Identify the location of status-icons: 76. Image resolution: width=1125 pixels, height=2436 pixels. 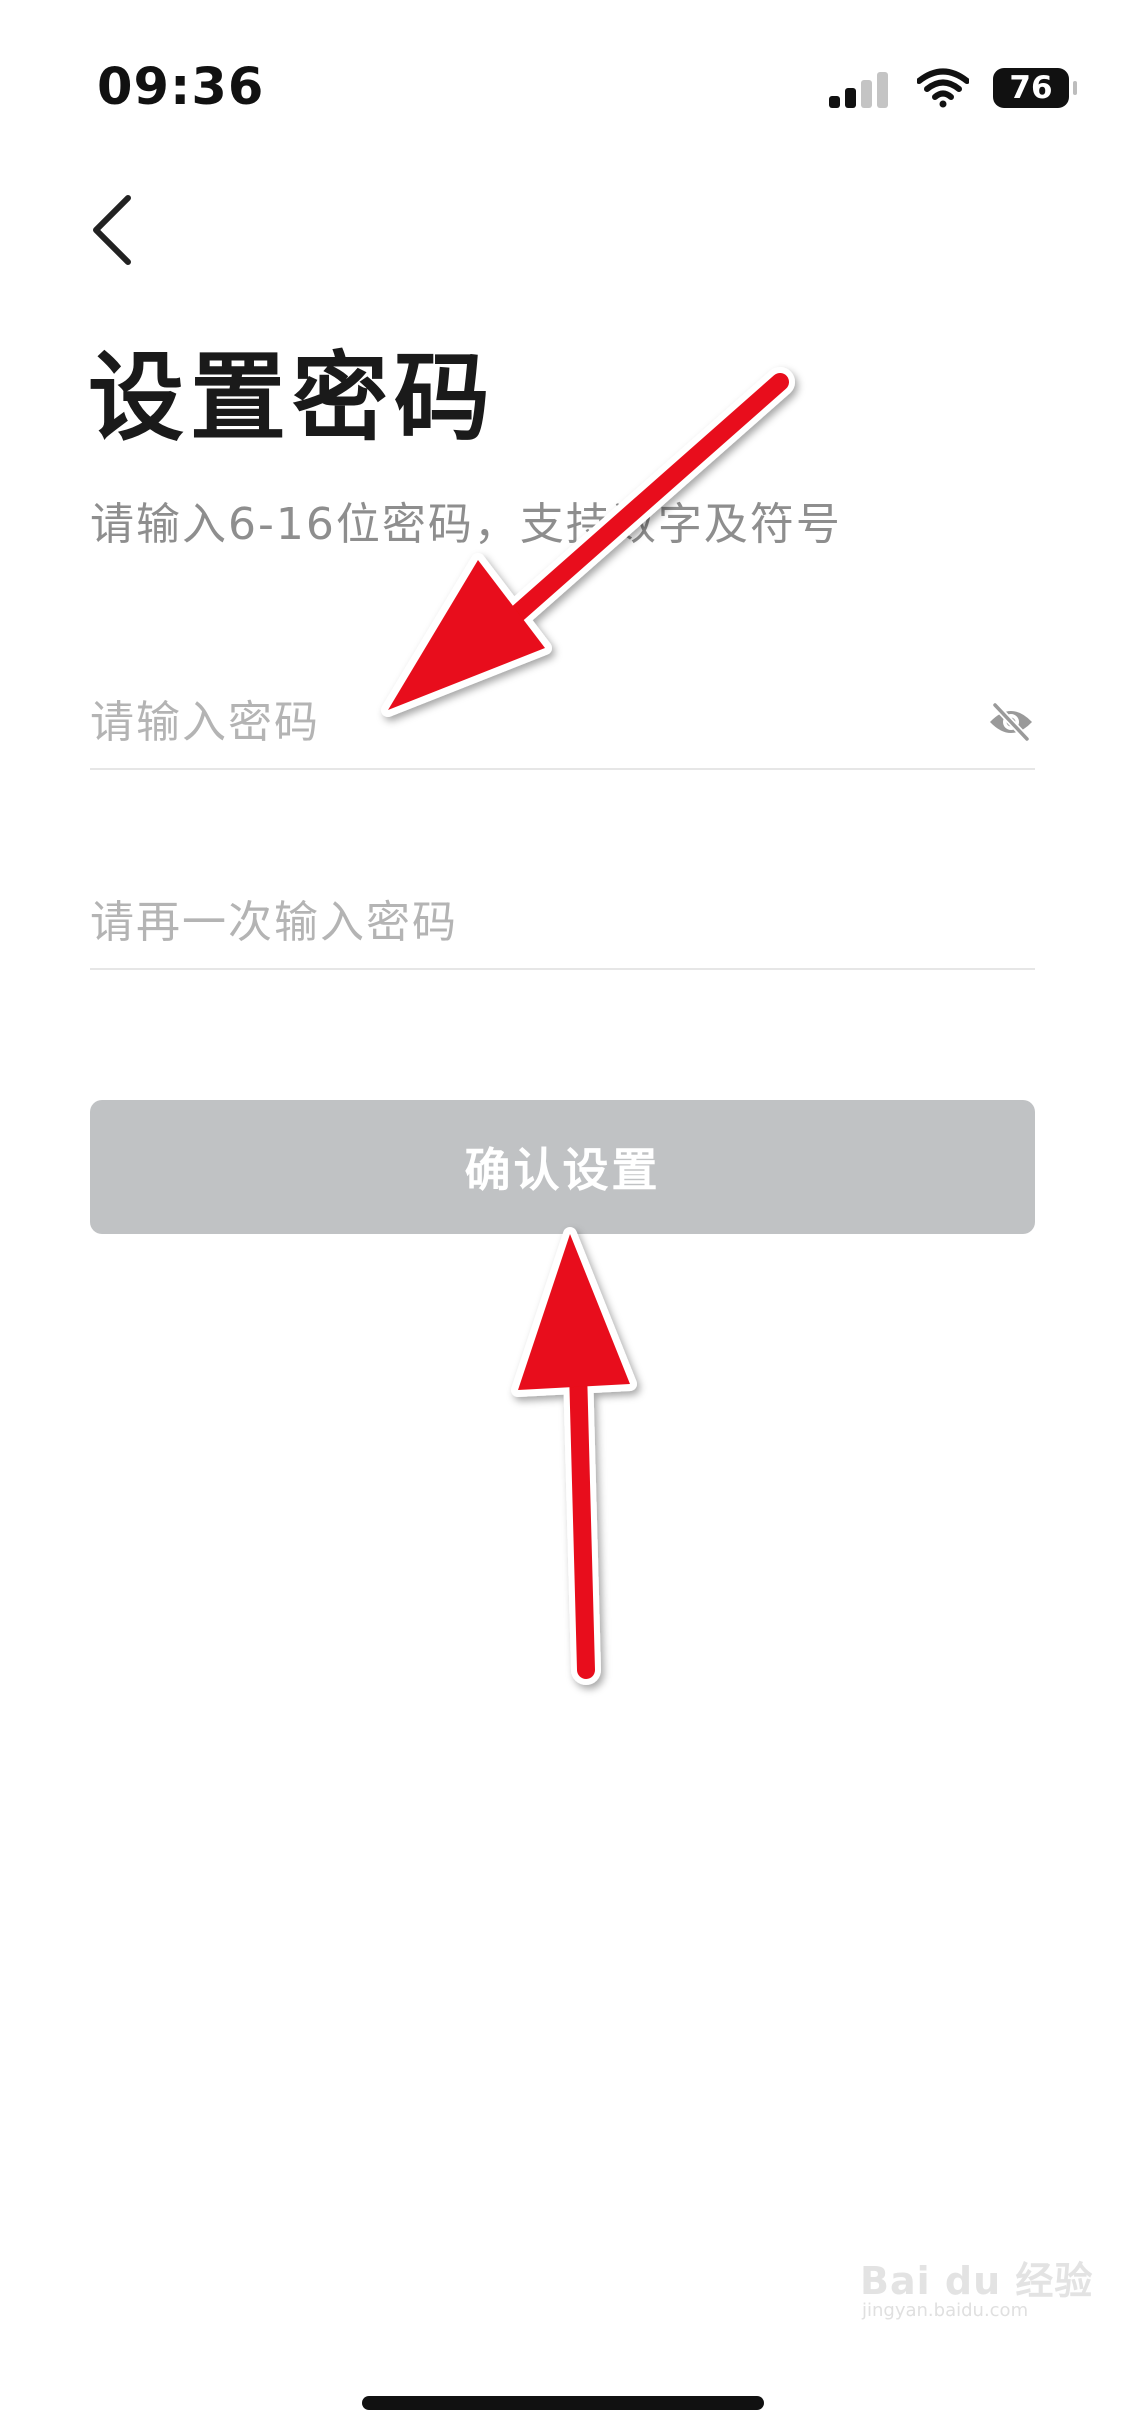
(953, 88).